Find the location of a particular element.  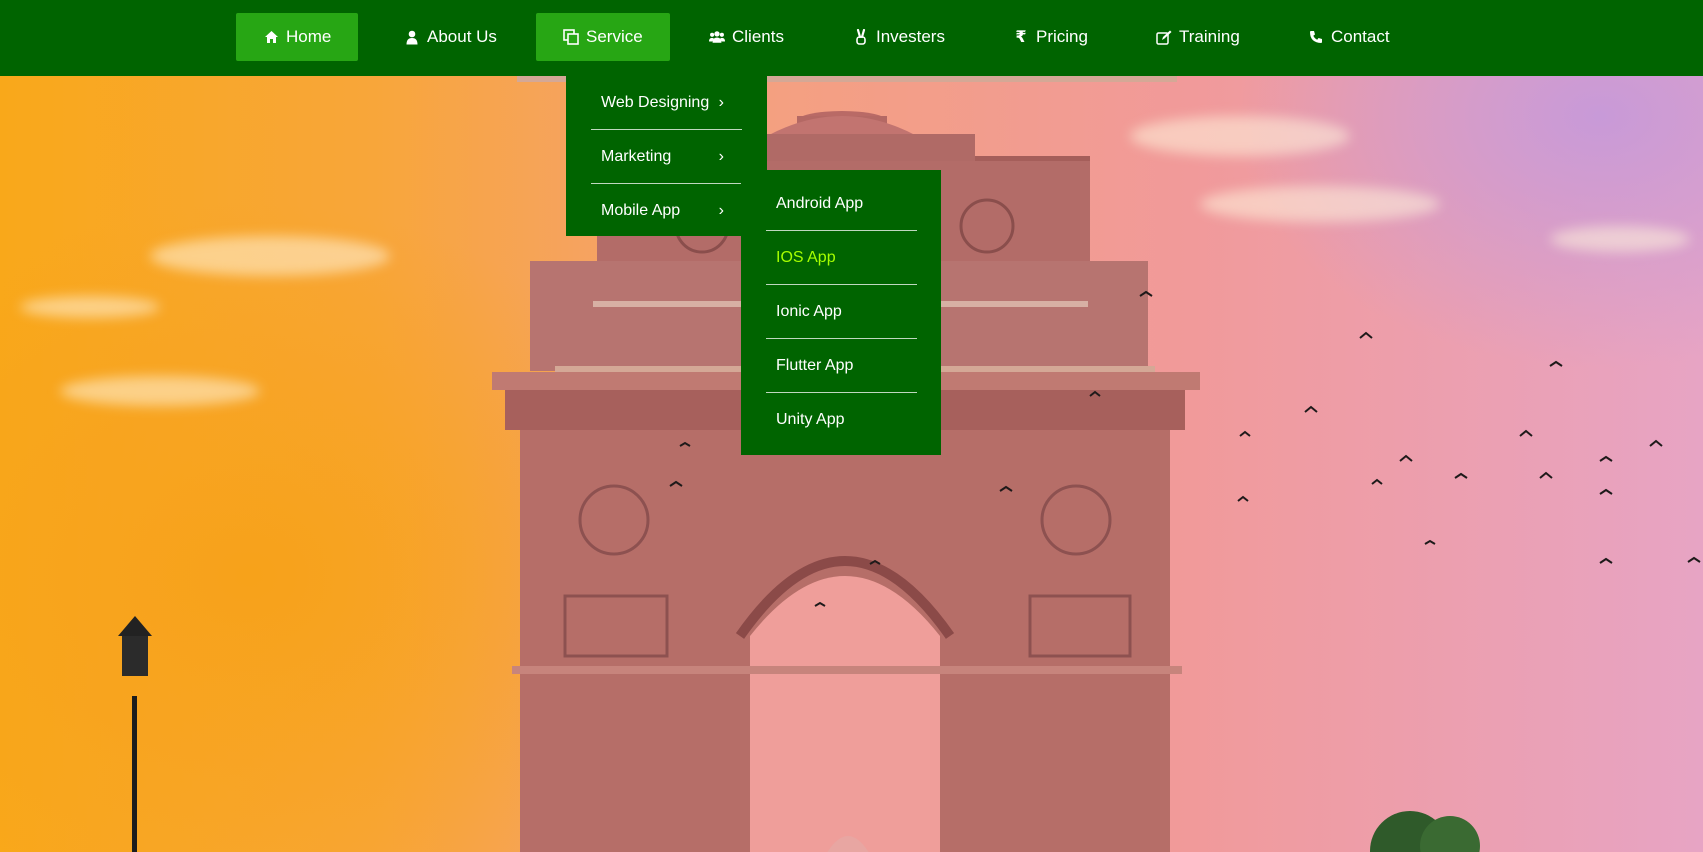

menu-item-label: Mobile App is located at coordinates (641, 210).